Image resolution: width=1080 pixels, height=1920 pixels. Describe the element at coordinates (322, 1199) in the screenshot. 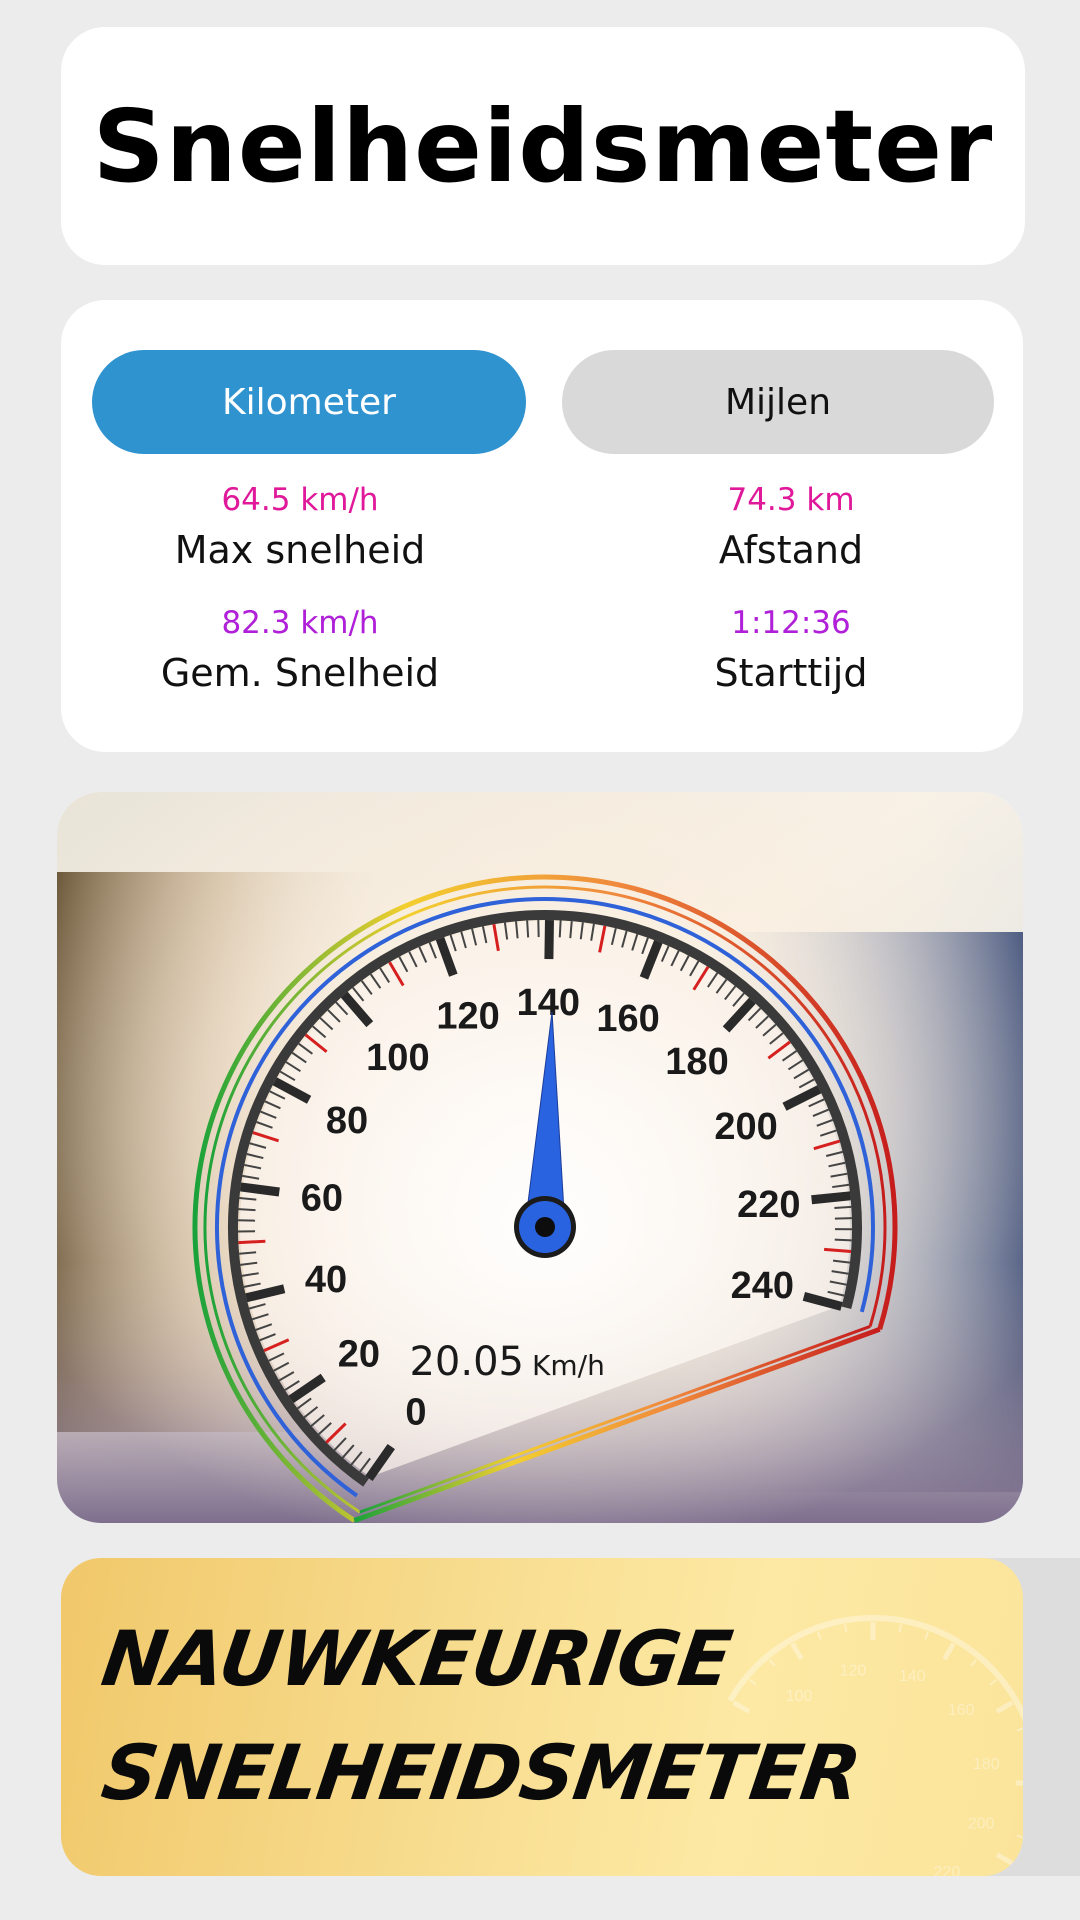

I see `gauge-label: 60` at that location.